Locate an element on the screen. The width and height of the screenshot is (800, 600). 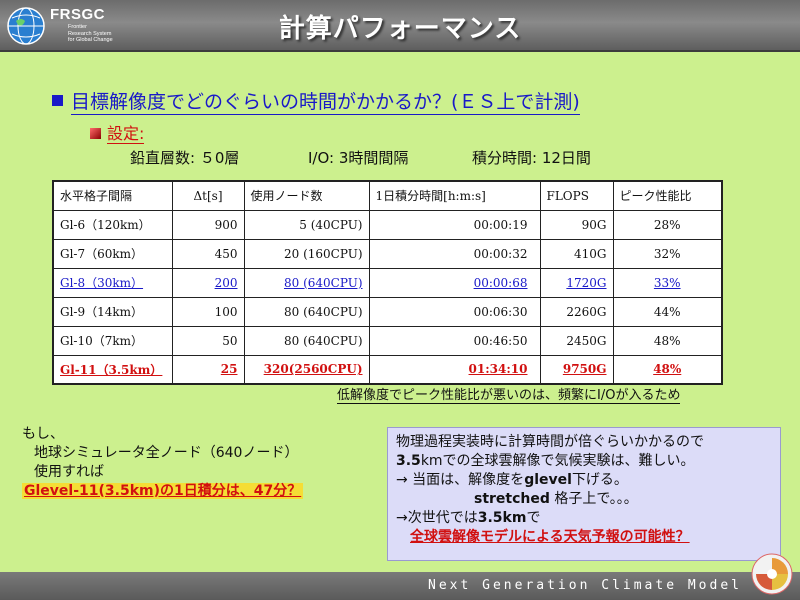
settings-heading-text: 設定: is located at coordinates (126, 134).